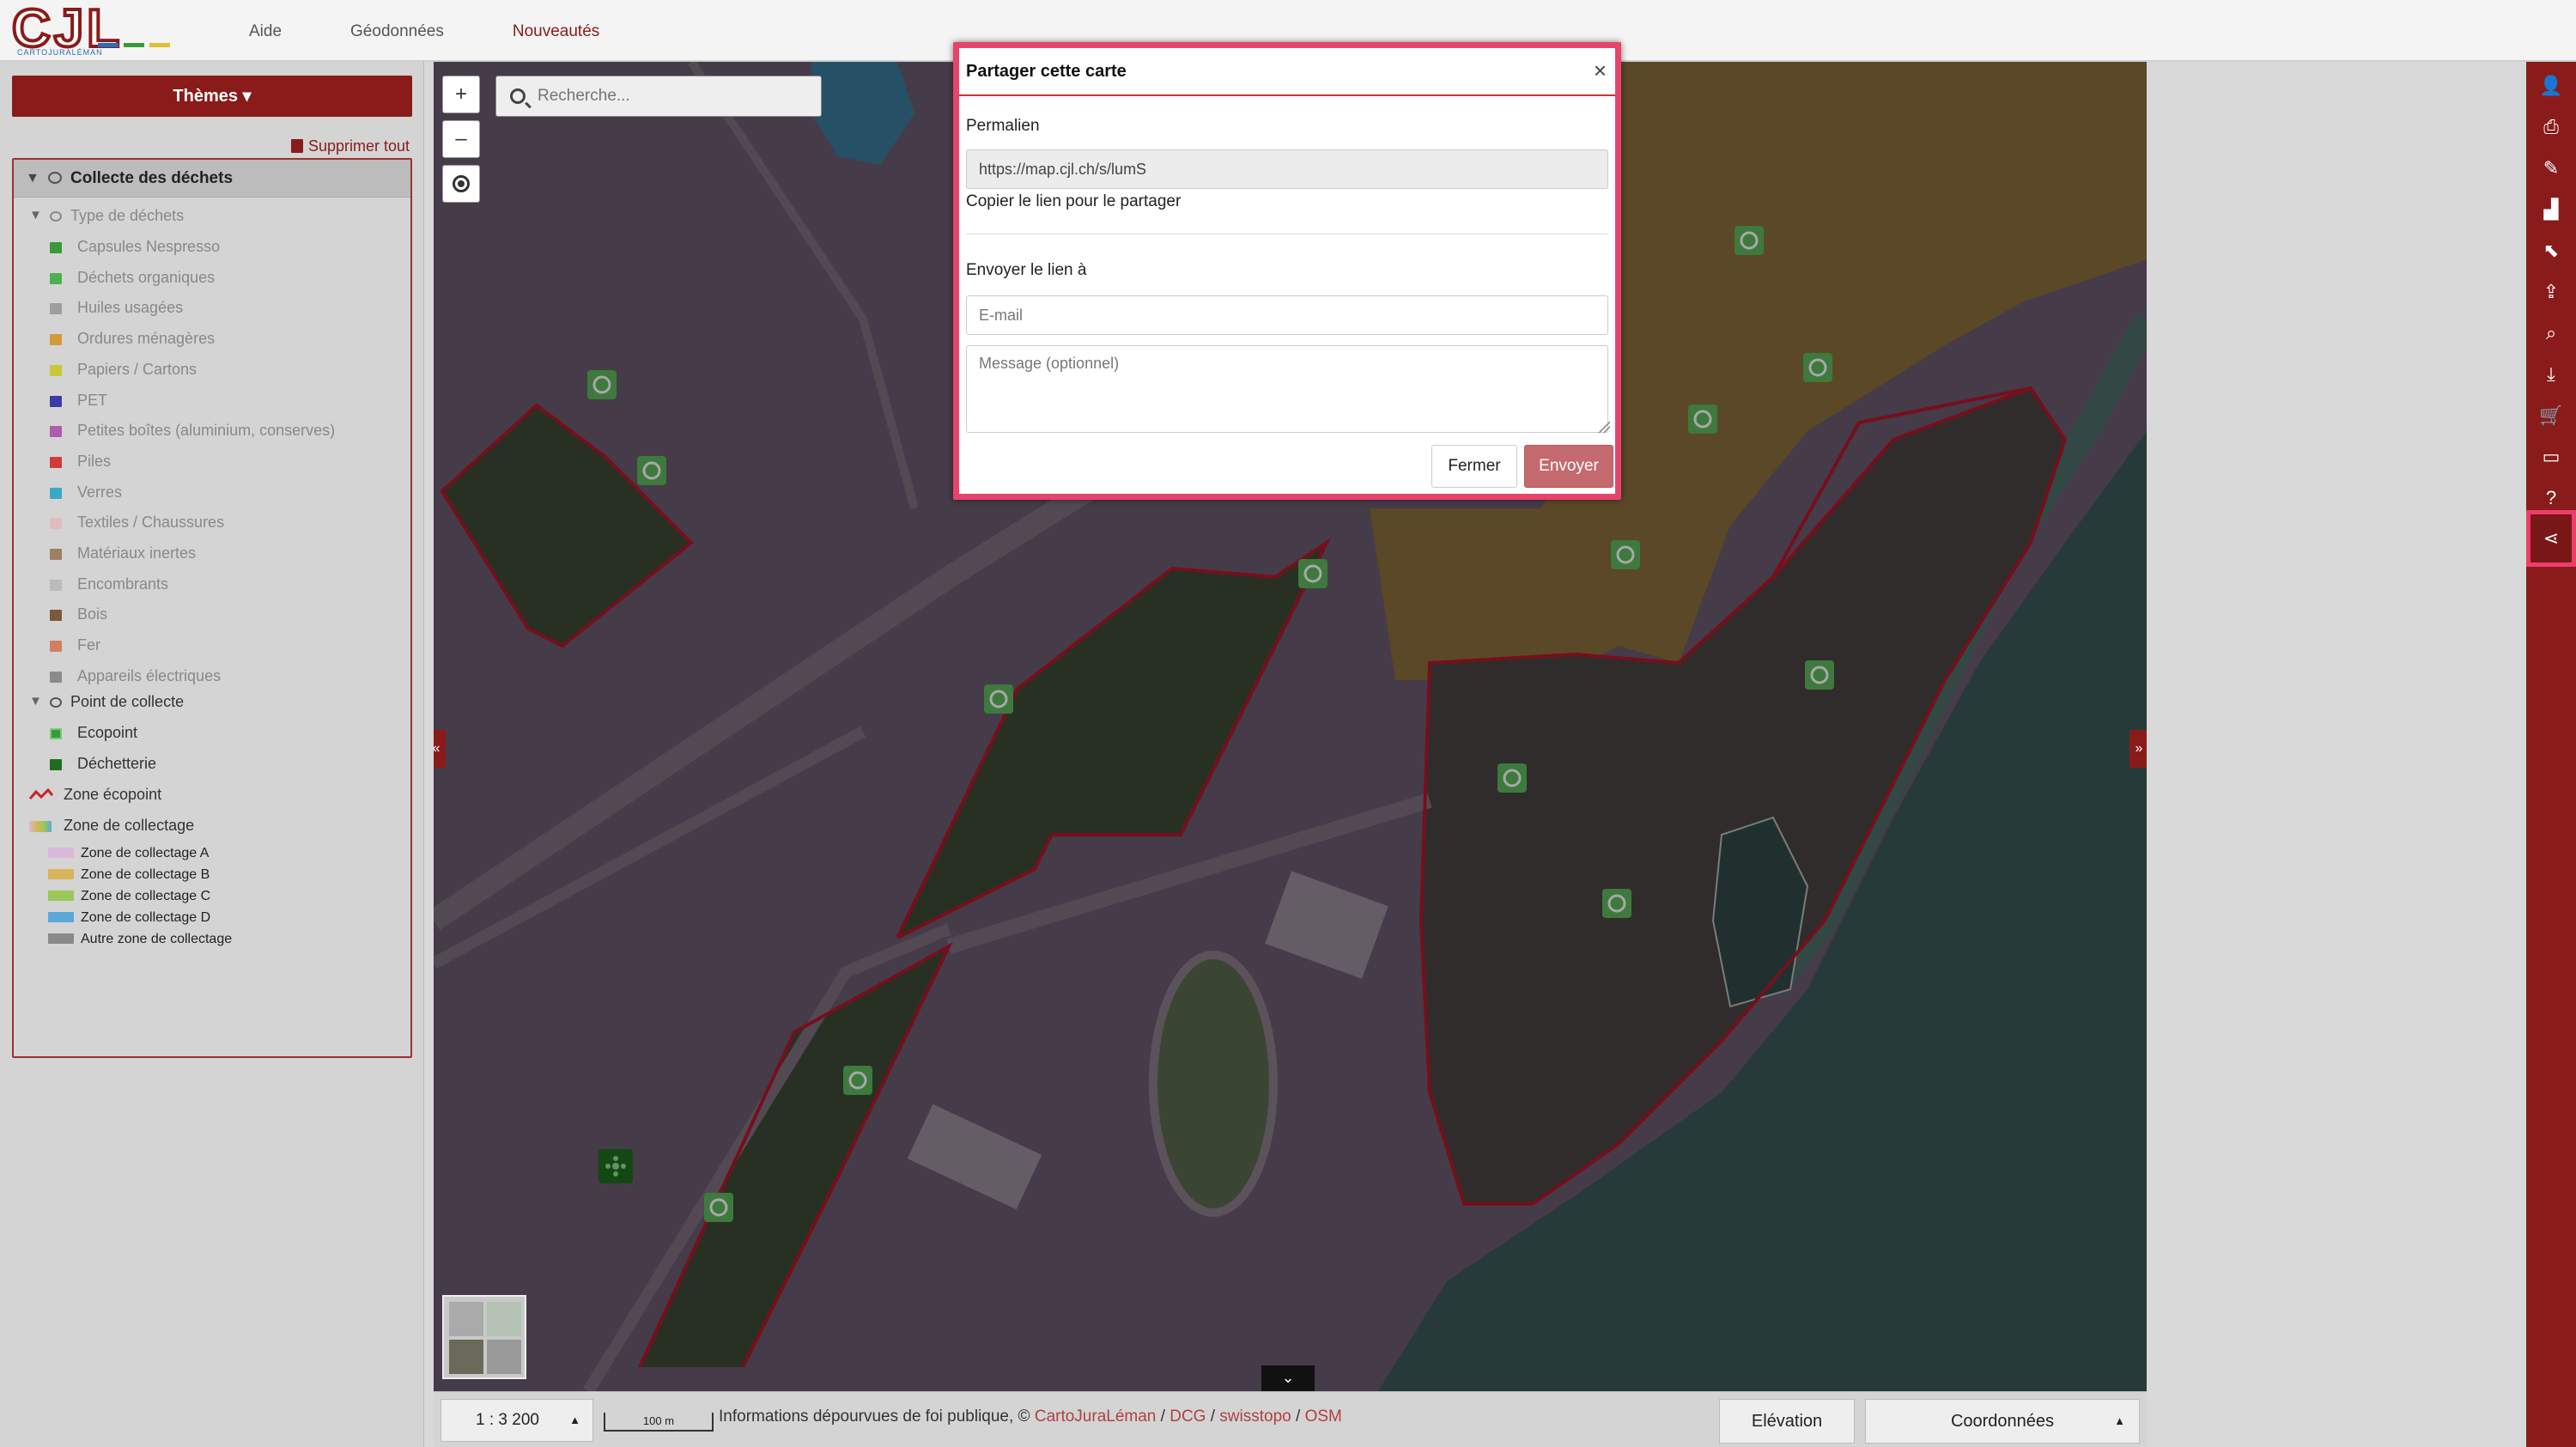 This screenshot has height=1447, width=2576. What do you see at coordinates (2551, 333) in the screenshot?
I see `zoom-search-icon: ⌕` at bounding box center [2551, 333].